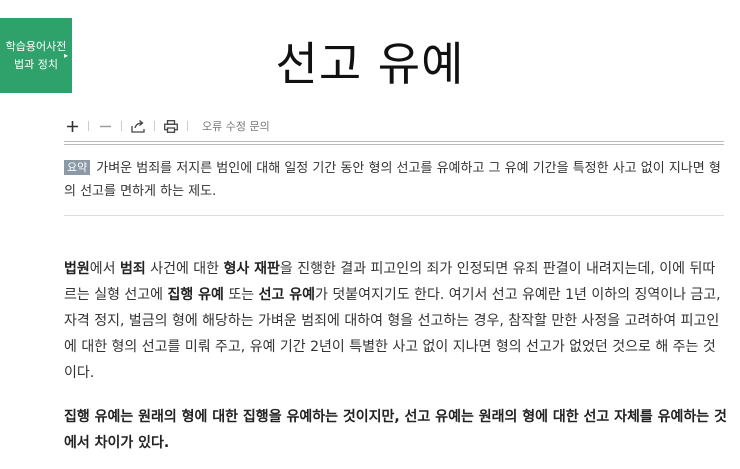  I want to click on toolbar: 오류 수정 문의, so click(167, 126).